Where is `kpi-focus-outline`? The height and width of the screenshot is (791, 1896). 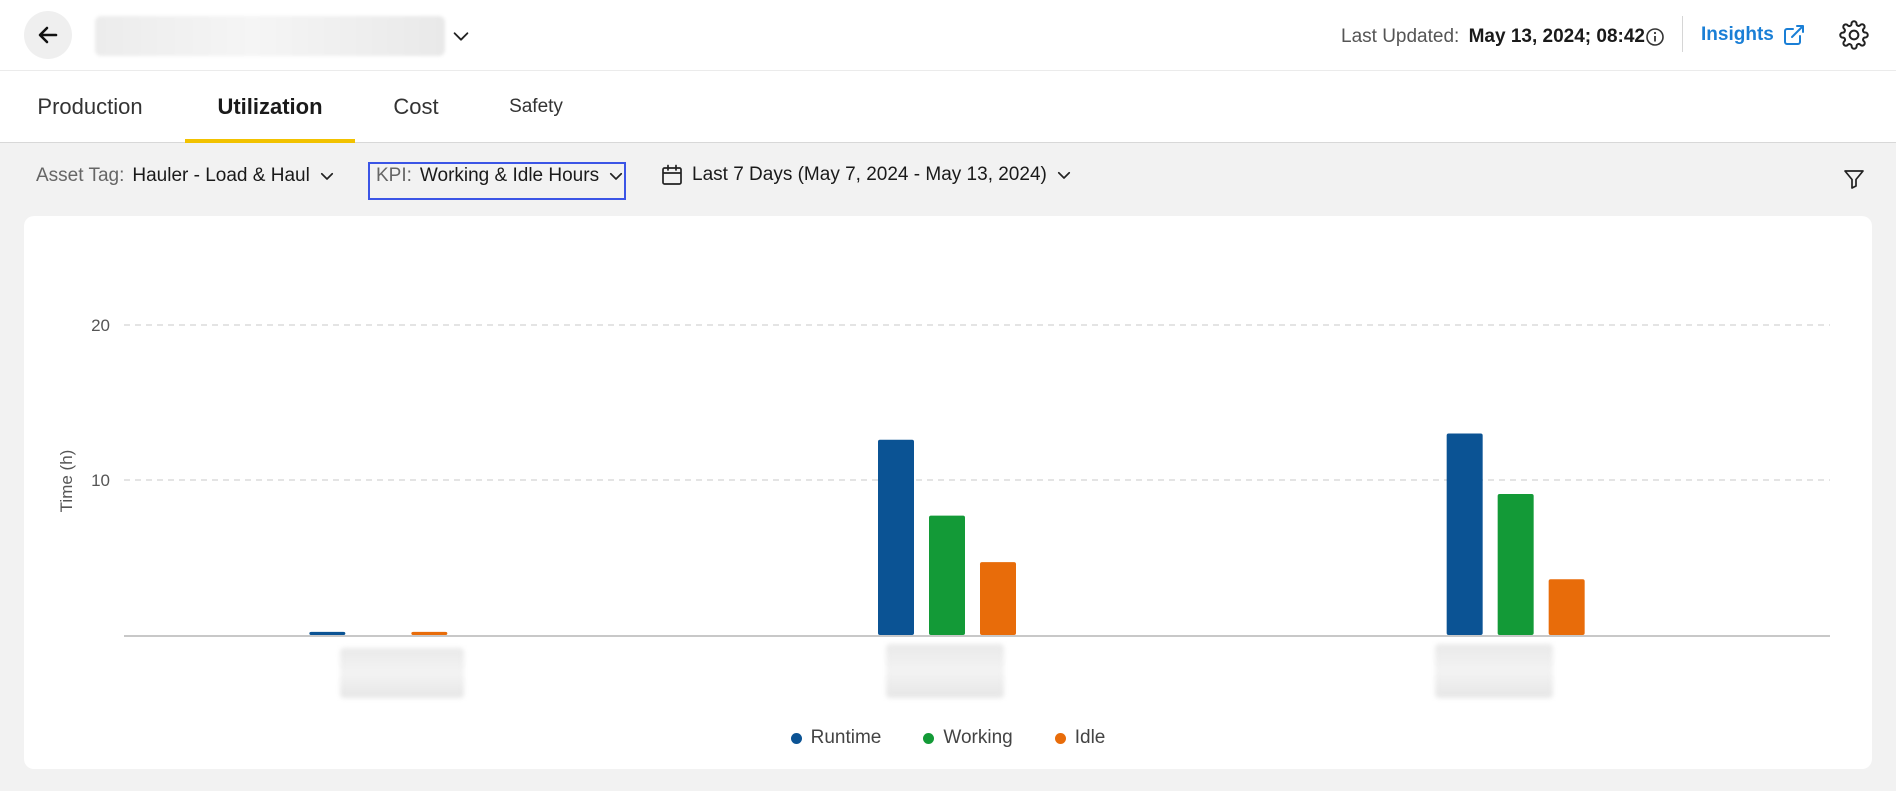
kpi-focus-outline is located at coordinates (497, 181).